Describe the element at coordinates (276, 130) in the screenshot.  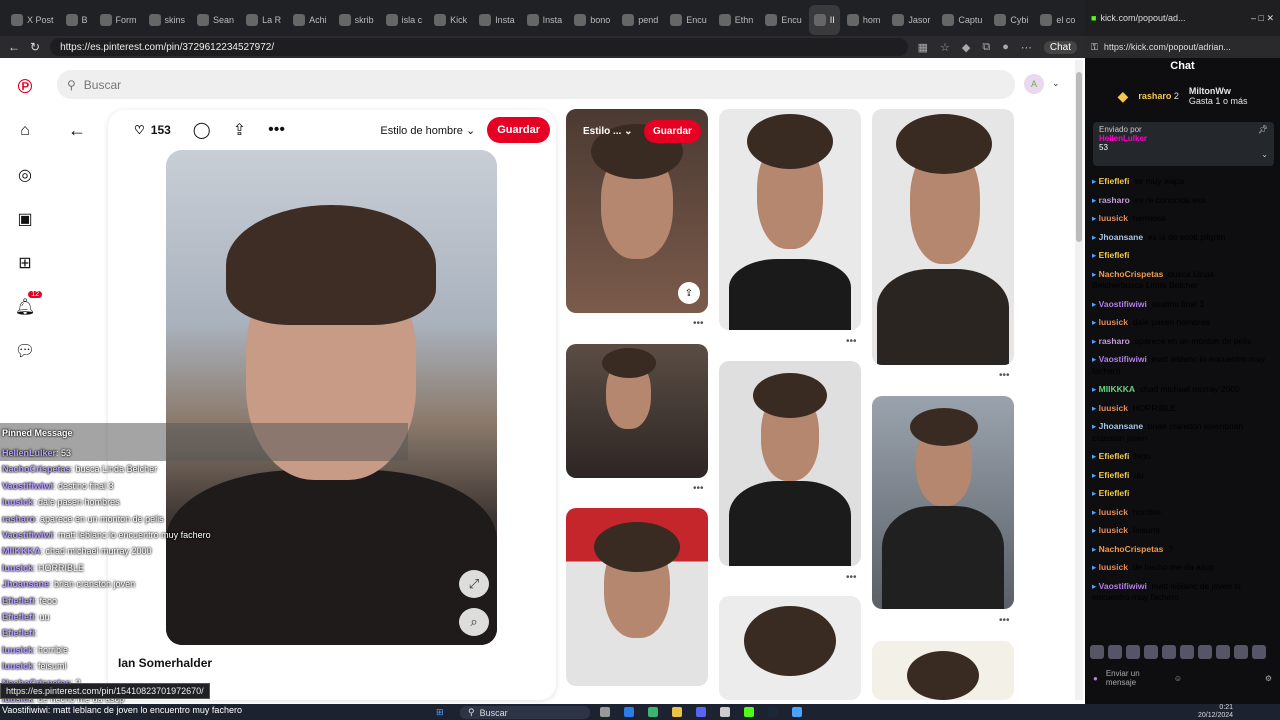
I see `more-options-icon: •••` at that location.